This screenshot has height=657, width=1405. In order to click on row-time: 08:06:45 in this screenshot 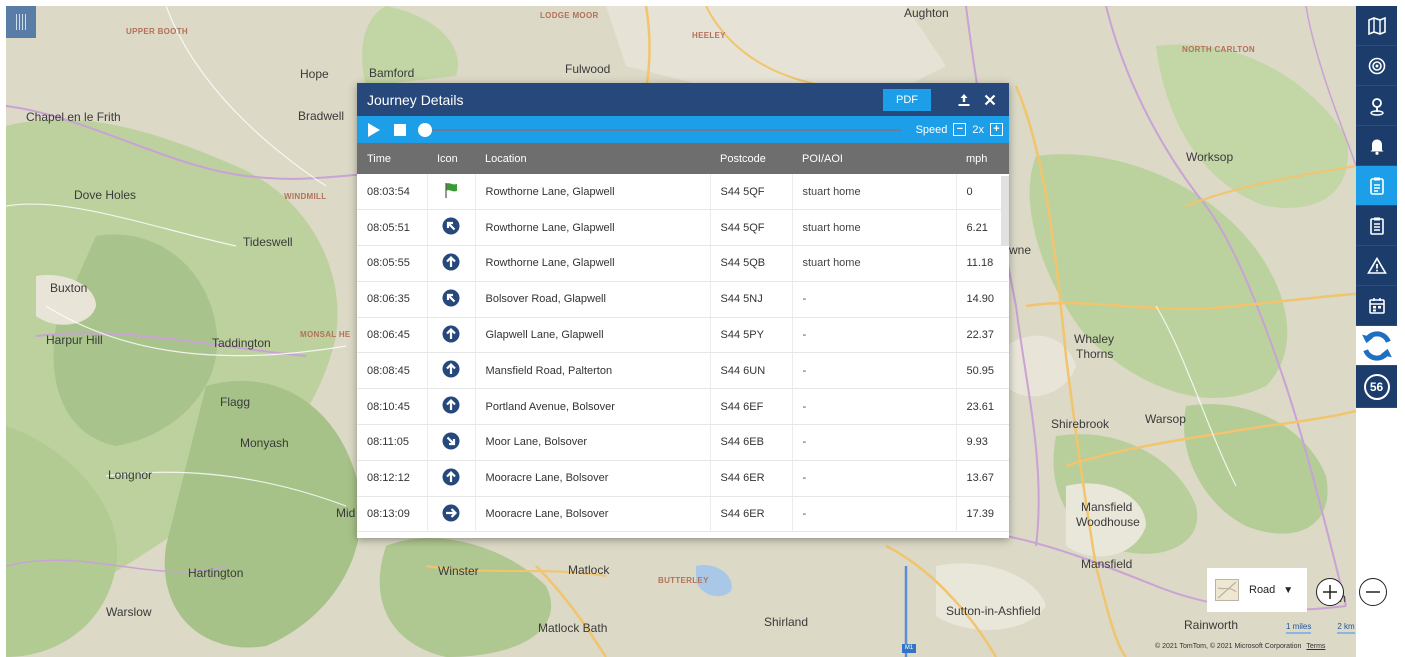, I will do `click(392, 335)`.